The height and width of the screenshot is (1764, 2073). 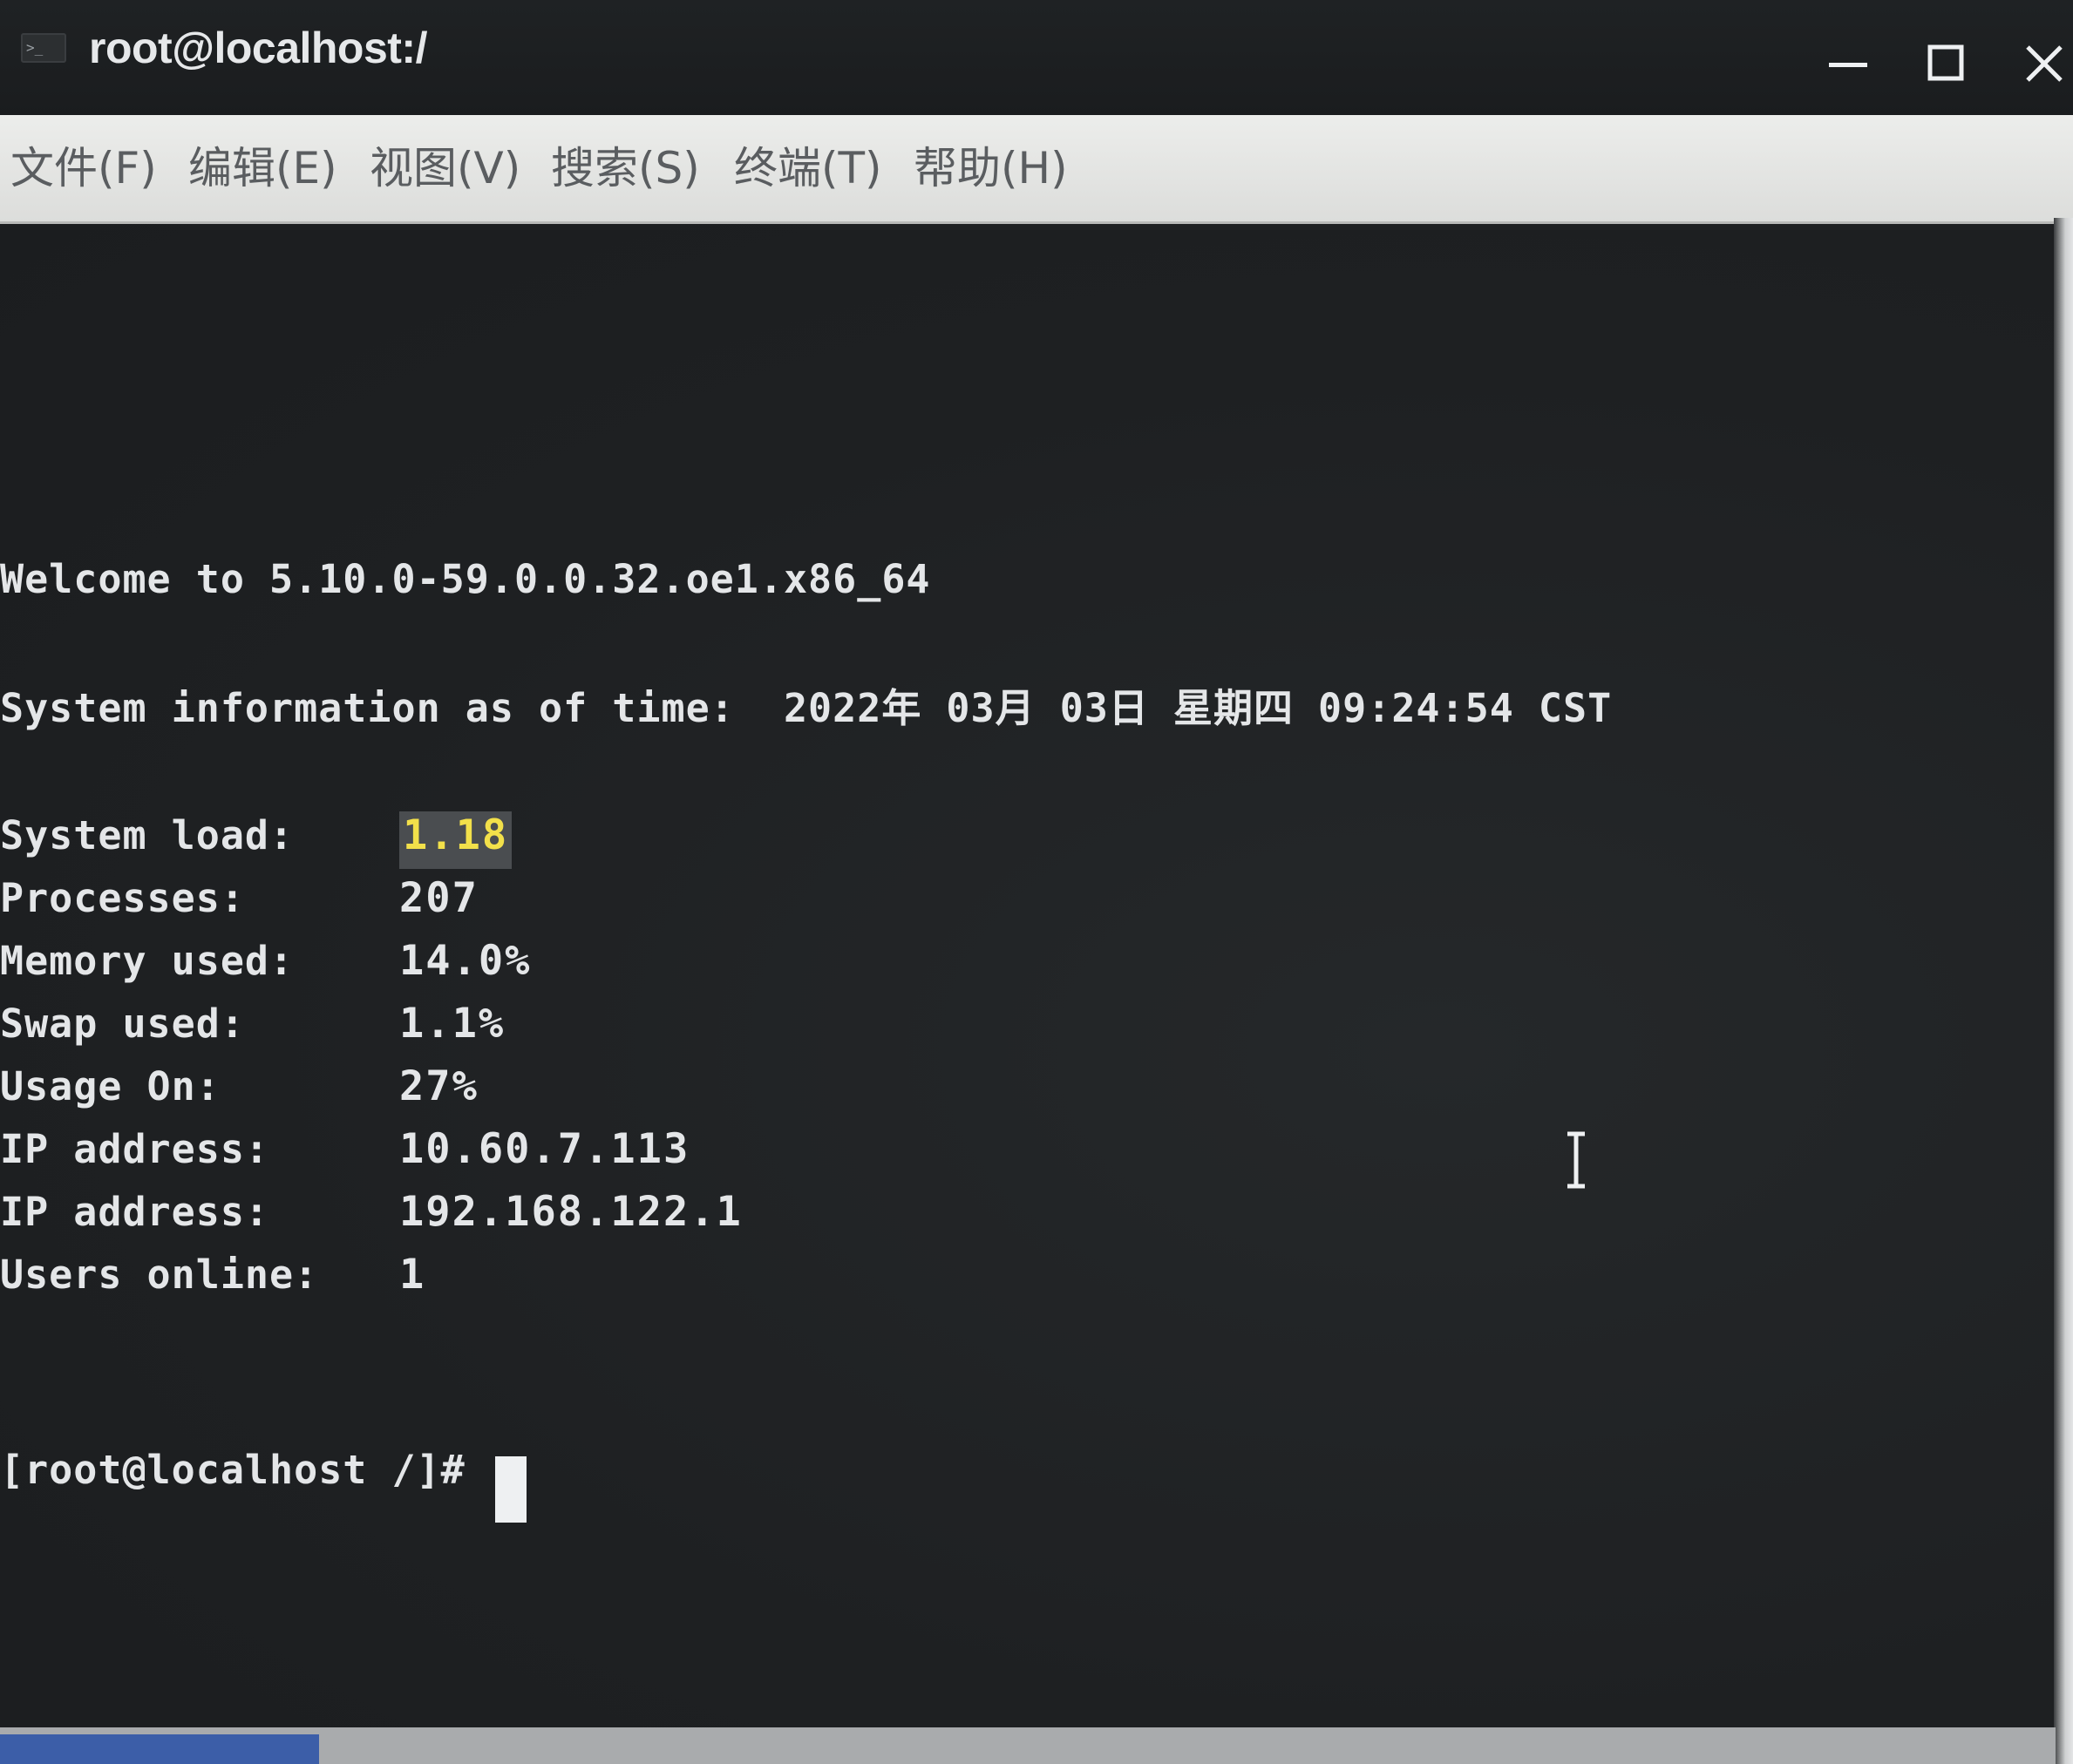 I want to click on title-bar: >_ root@localhost:/, so click(x=1036, y=61).